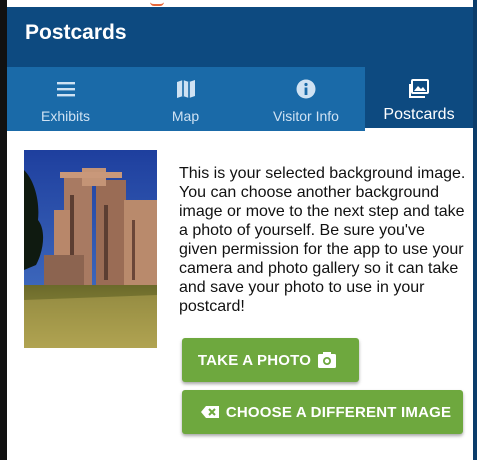 Image resolution: width=477 pixels, height=460 pixels. I want to click on status-strip, so click(238, 3).